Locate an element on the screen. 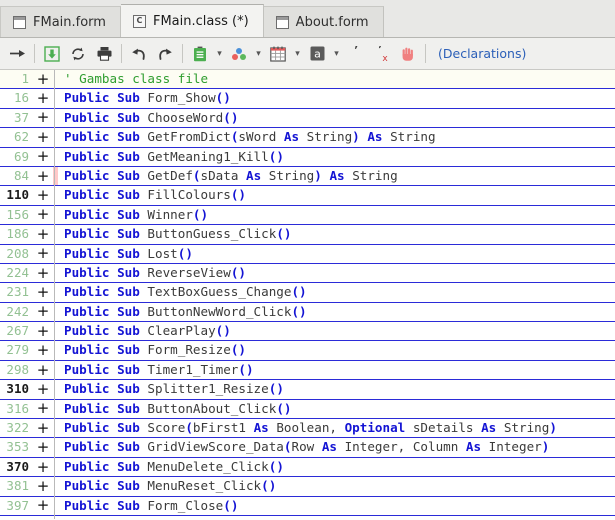 Image resolution: width=615 pixels, height=520 pixels. code-token: String is located at coordinates (291, 175).